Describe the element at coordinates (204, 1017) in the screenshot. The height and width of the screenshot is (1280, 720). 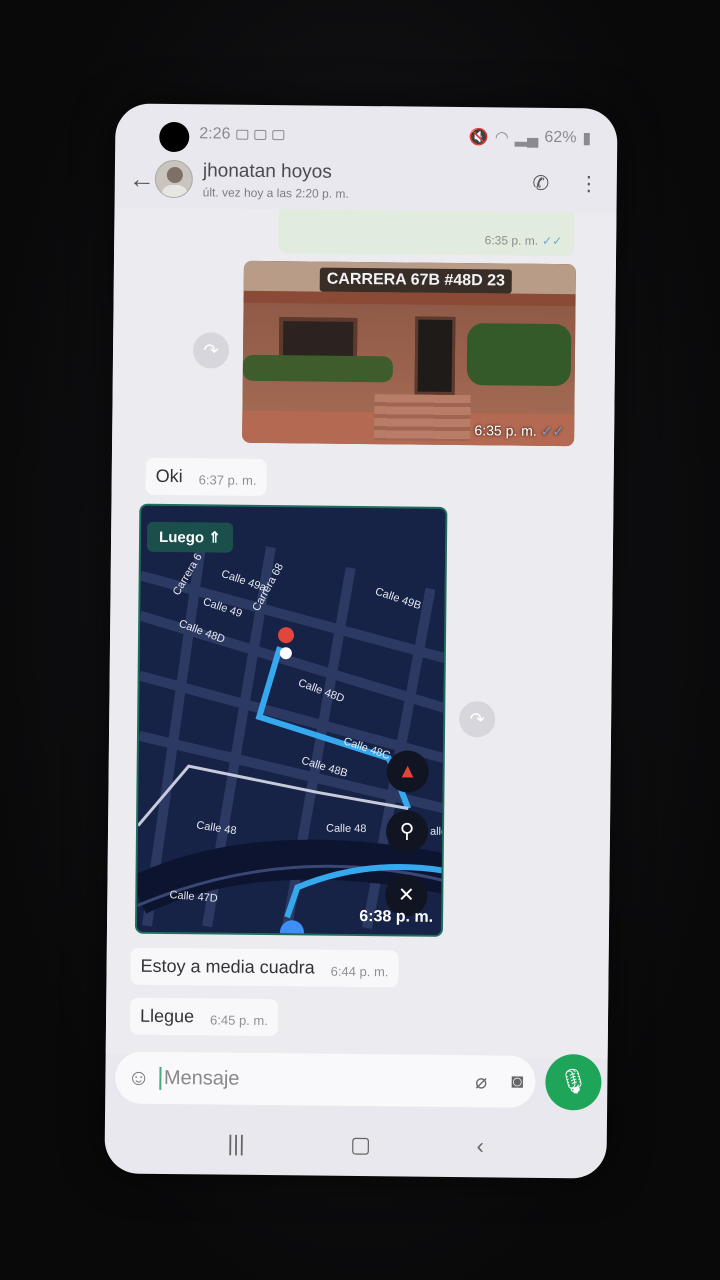
I see `incoming-message: Llegue 6:45 p. m.` at that location.